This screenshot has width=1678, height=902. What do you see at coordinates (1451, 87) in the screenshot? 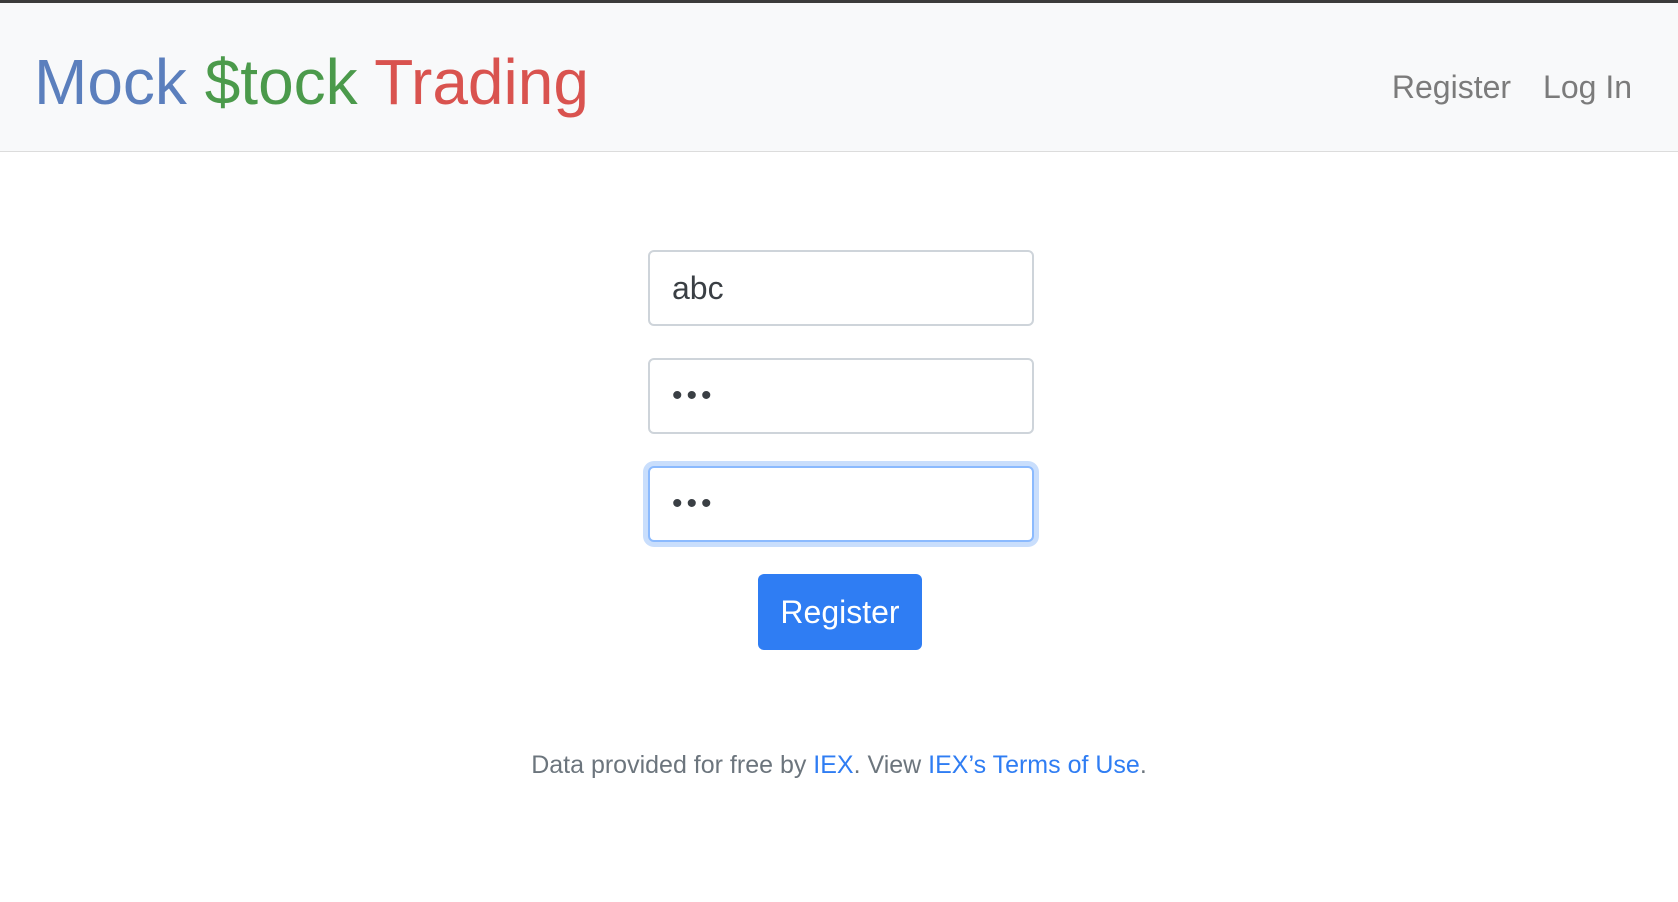
I see `nav-register-link: Register` at bounding box center [1451, 87].